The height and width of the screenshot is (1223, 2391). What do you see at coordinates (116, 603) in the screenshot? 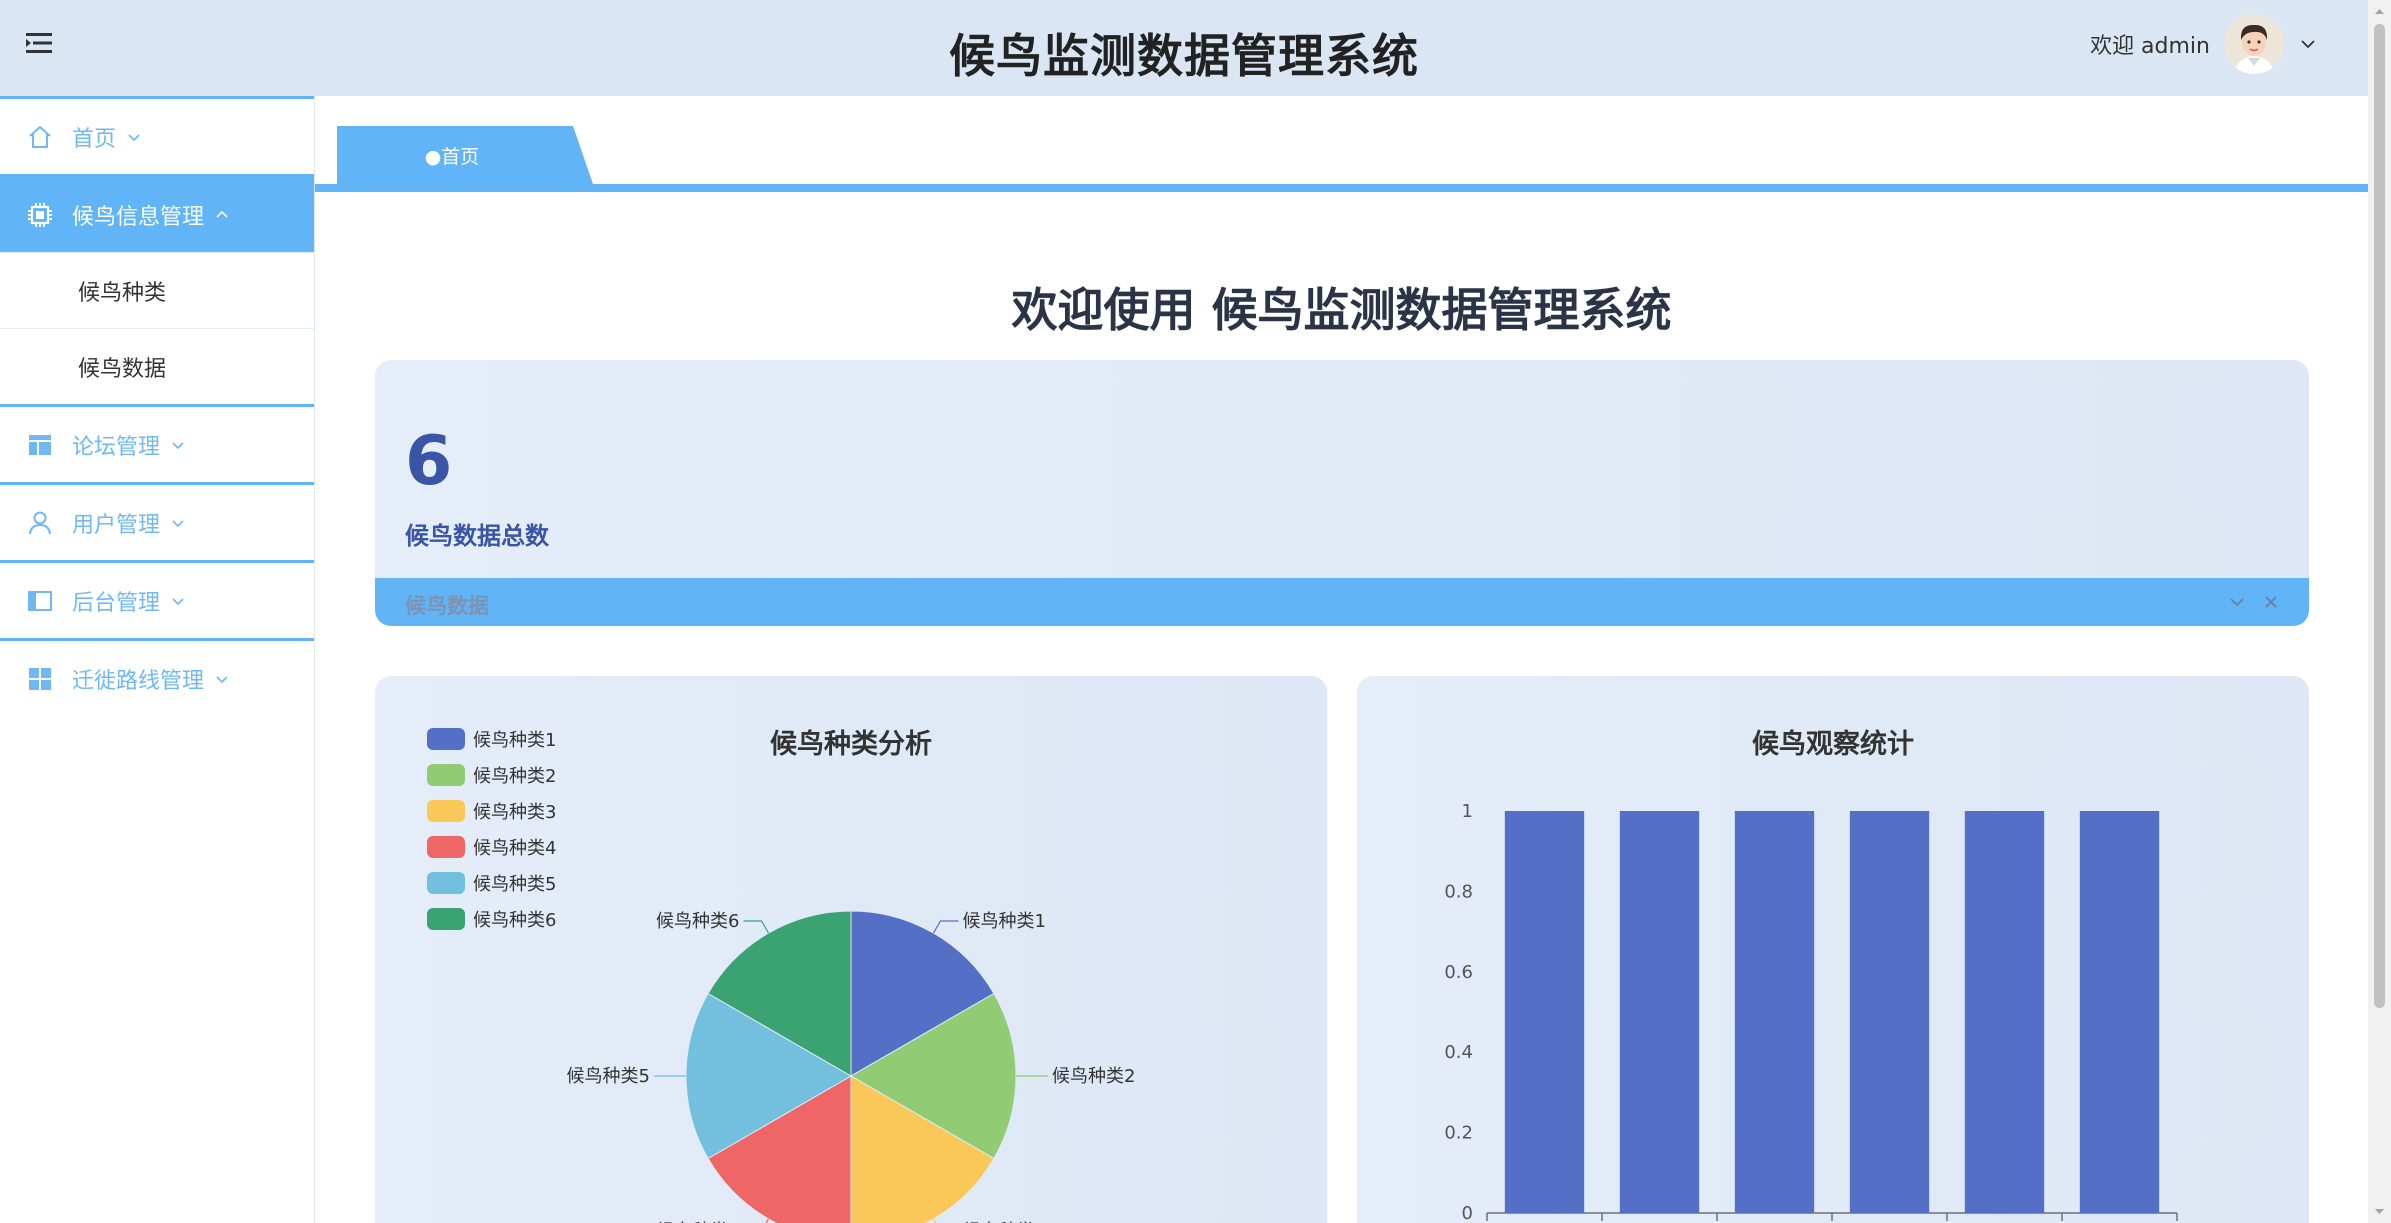
I see `sidebar-item-label: 后台管理` at bounding box center [116, 603].